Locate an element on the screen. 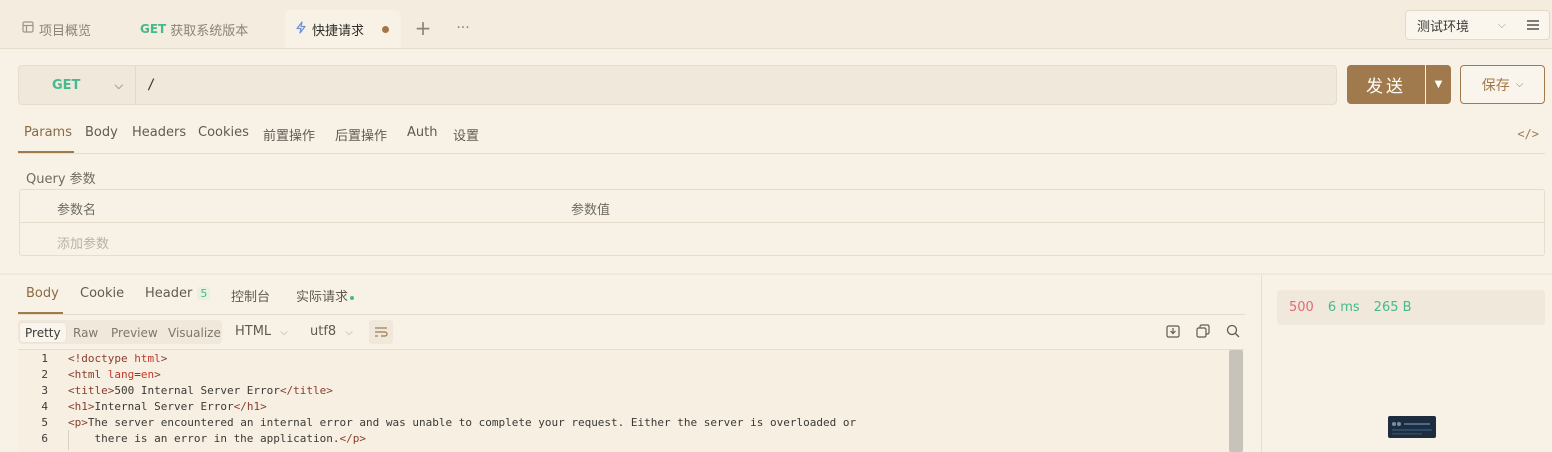 Image resolution: width=1552 pixels, height=452 pixels. tab-auth: Auth is located at coordinates (422, 132).